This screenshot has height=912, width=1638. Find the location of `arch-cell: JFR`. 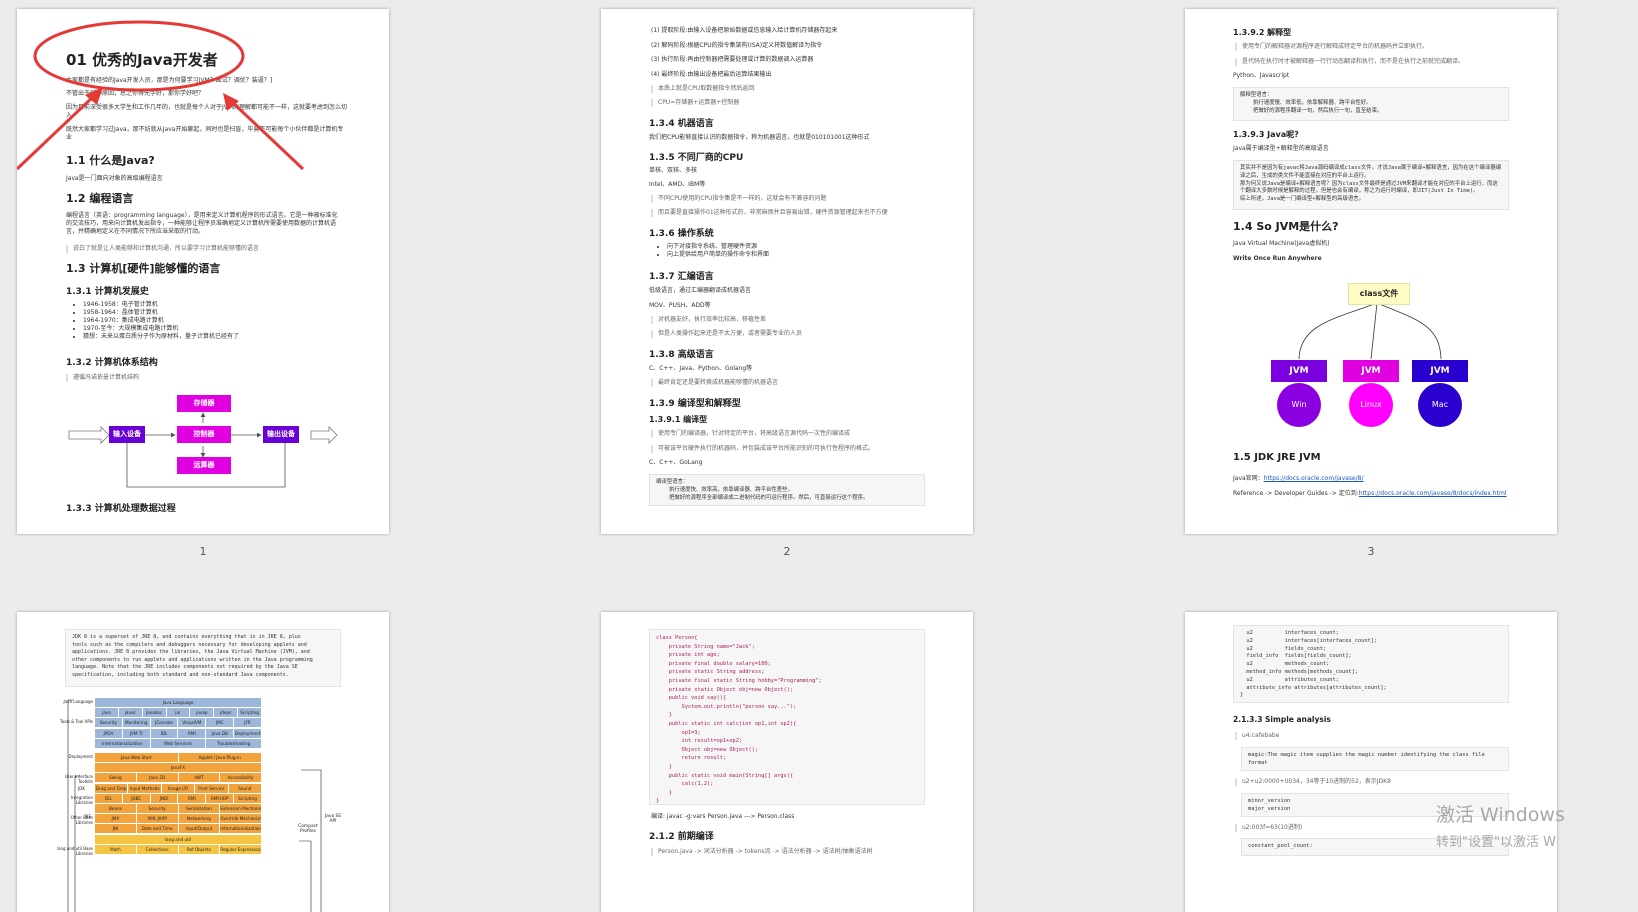

arch-cell: JFR is located at coordinates (247, 723).